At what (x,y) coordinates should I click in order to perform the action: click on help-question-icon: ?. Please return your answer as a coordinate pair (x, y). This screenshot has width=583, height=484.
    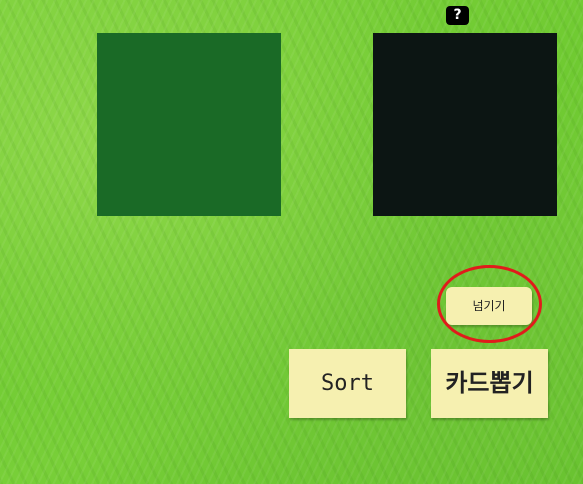
    Looking at the image, I should click on (457, 15).